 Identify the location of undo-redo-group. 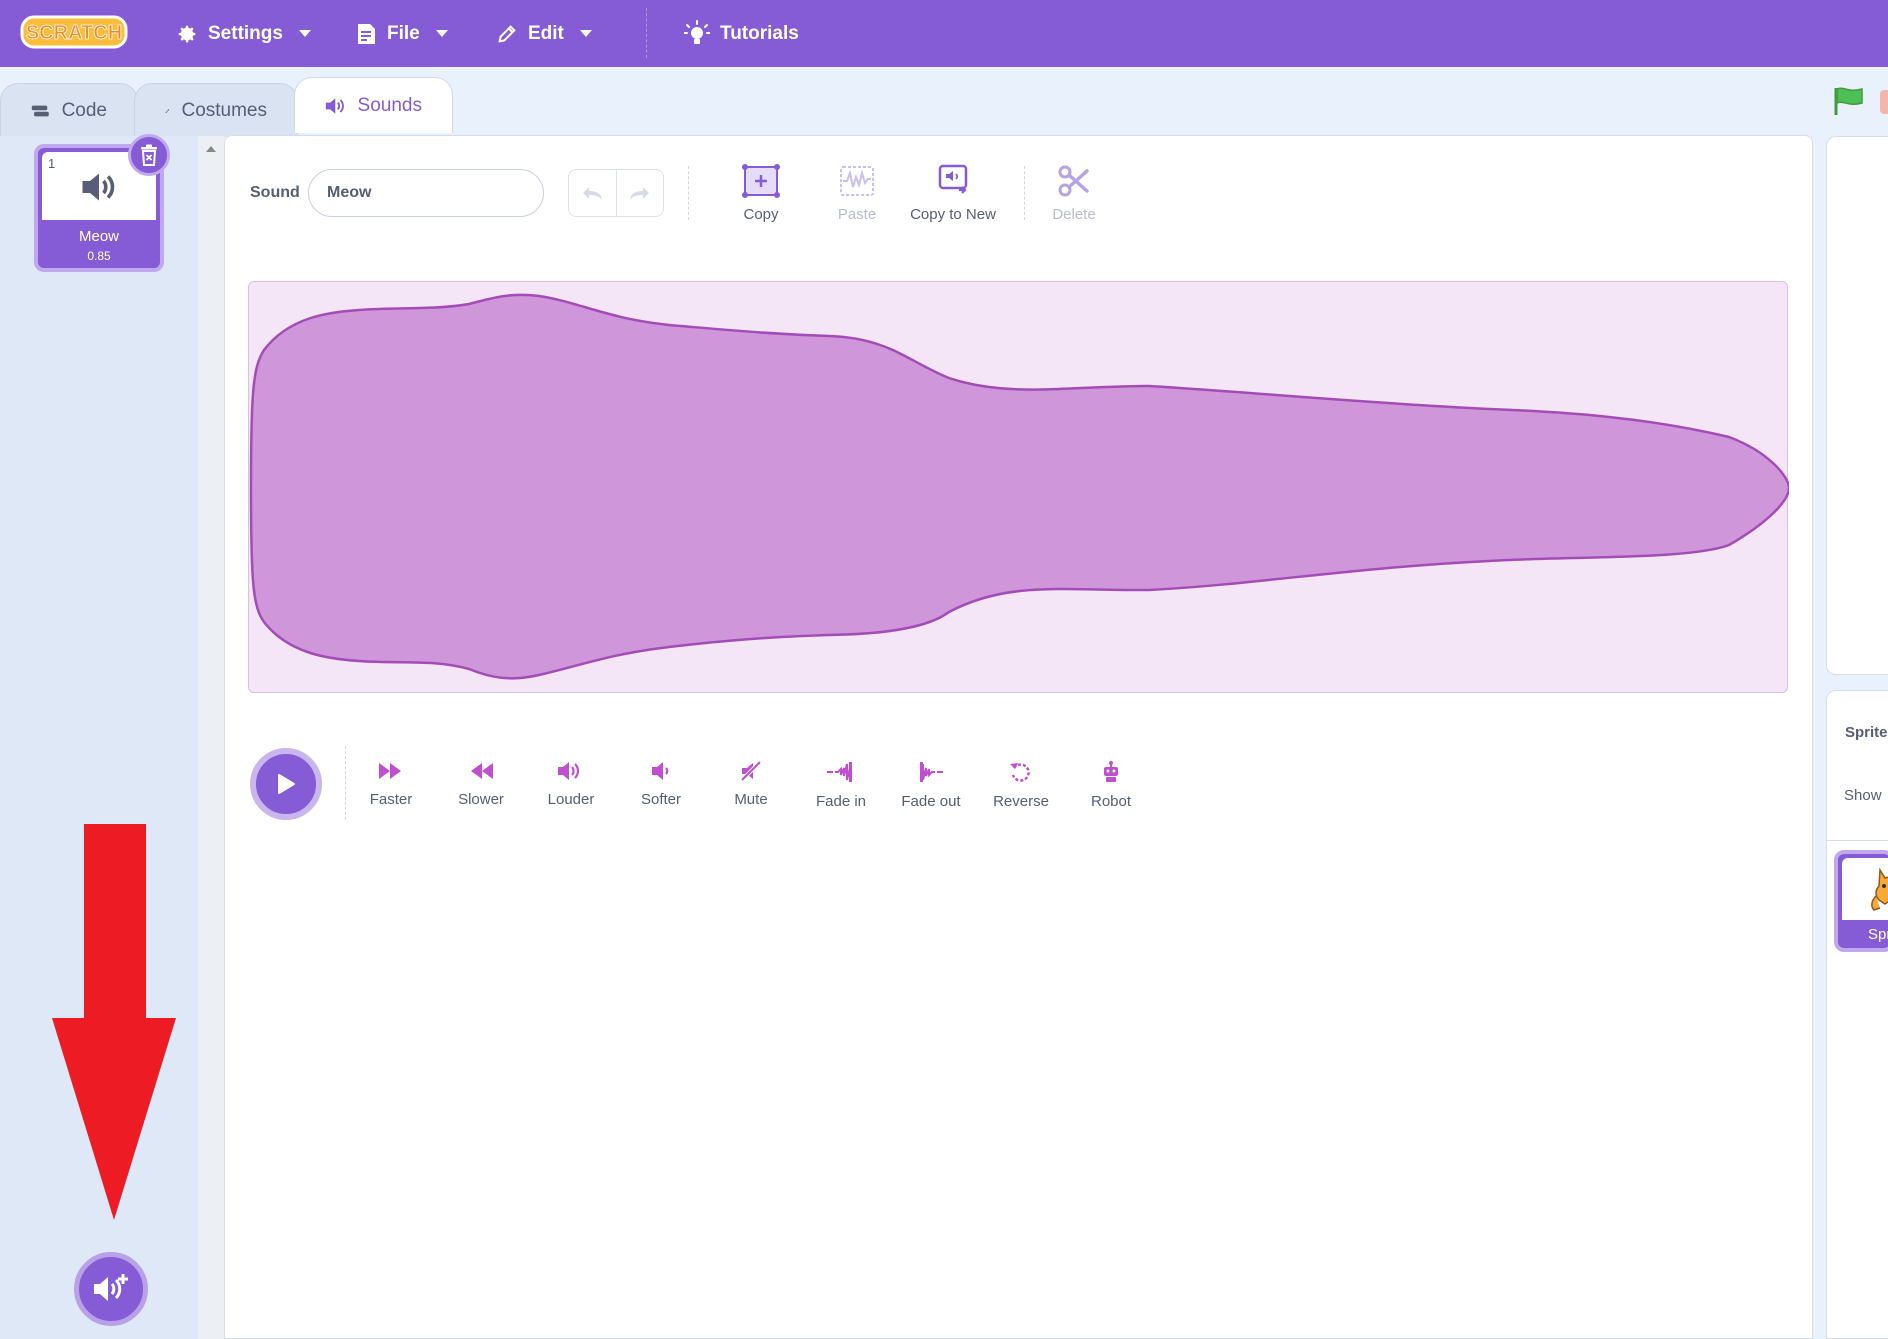
(616, 193).